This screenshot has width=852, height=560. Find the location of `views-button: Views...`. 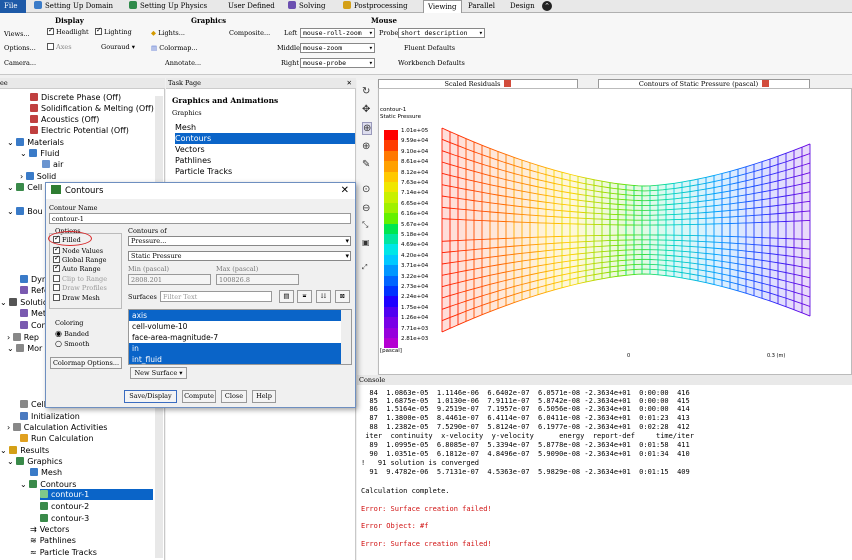

views-button: Views... is located at coordinates (17, 34).